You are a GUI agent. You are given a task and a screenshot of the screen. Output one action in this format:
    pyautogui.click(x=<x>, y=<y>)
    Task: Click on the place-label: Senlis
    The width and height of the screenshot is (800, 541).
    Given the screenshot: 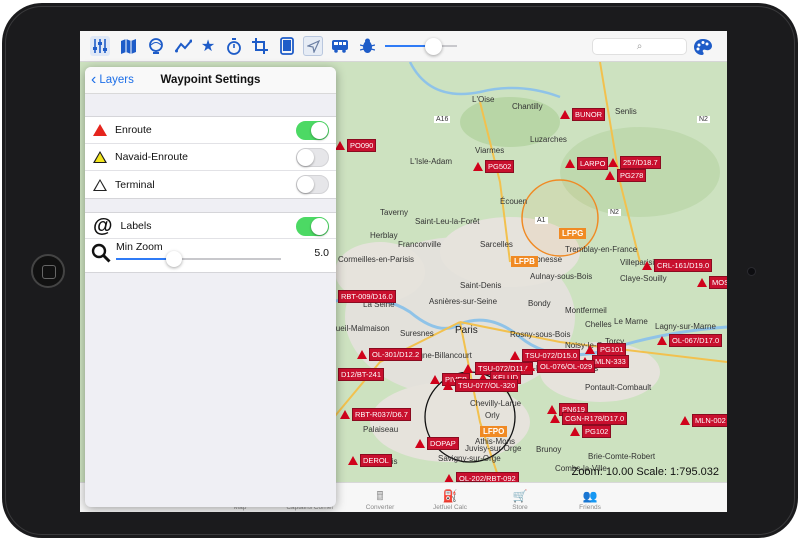 What is the action you would take?
    pyautogui.click(x=626, y=111)
    